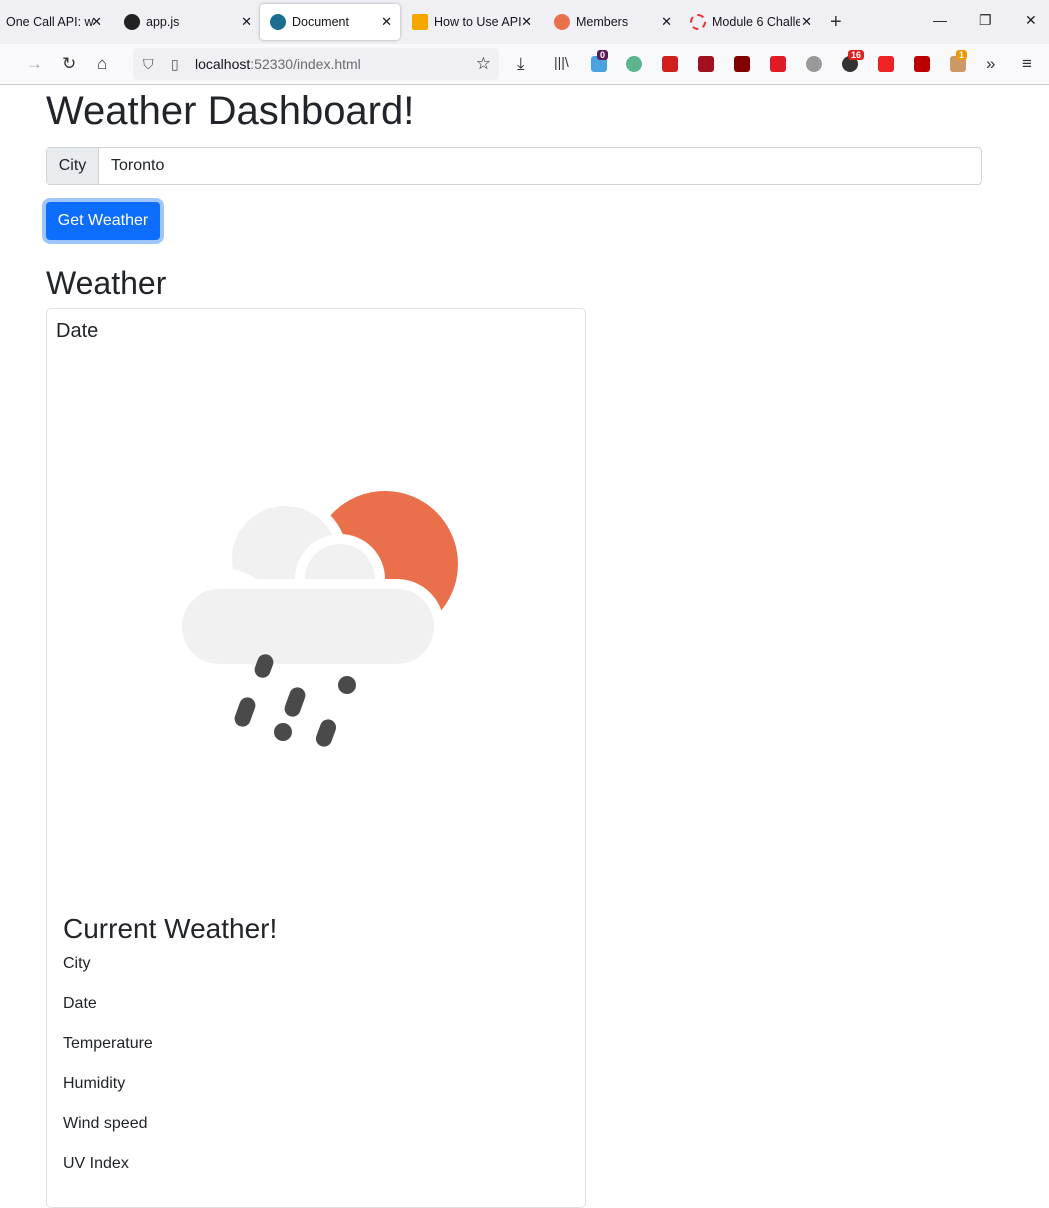 This screenshot has width=1049, height=1208. I want to click on forward-button: →, so click(34, 64).